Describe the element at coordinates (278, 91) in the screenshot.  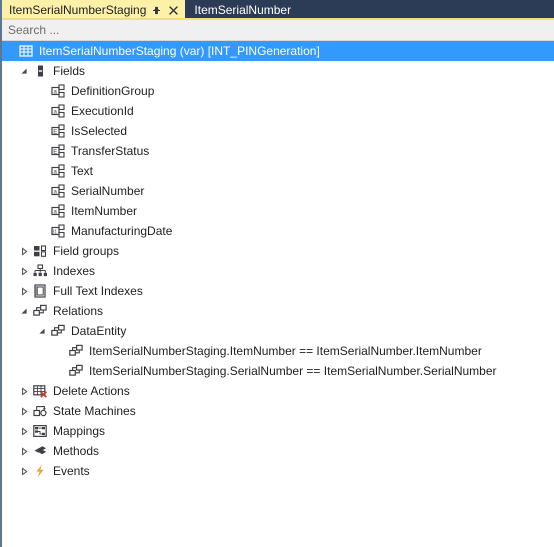
I see `tree-row: a DefinitionGroup` at that location.